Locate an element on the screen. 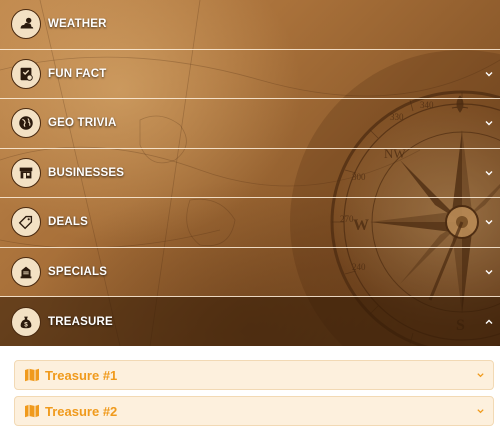  accordion-label: SPECIALS is located at coordinates (78, 271).